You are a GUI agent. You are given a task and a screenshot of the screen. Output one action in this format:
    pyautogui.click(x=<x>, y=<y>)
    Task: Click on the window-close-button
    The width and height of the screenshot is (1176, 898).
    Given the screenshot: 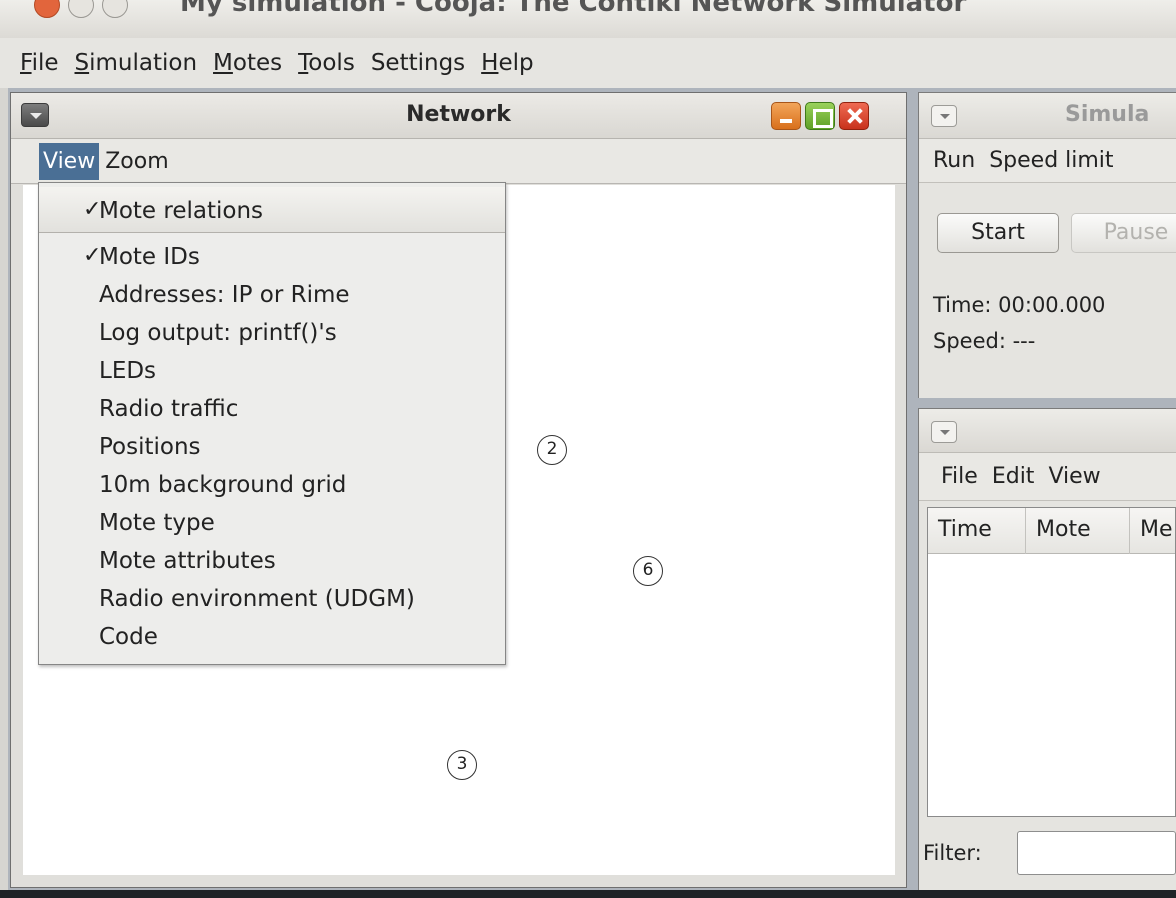 What is the action you would take?
    pyautogui.click(x=47, y=9)
    